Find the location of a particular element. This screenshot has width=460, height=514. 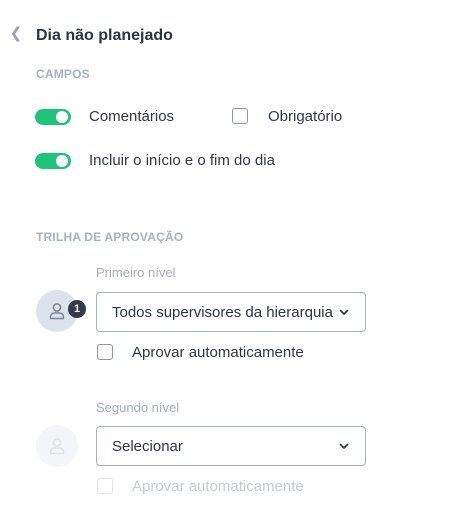

page-title: Dia não planejado is located at coordinates (104, 35).